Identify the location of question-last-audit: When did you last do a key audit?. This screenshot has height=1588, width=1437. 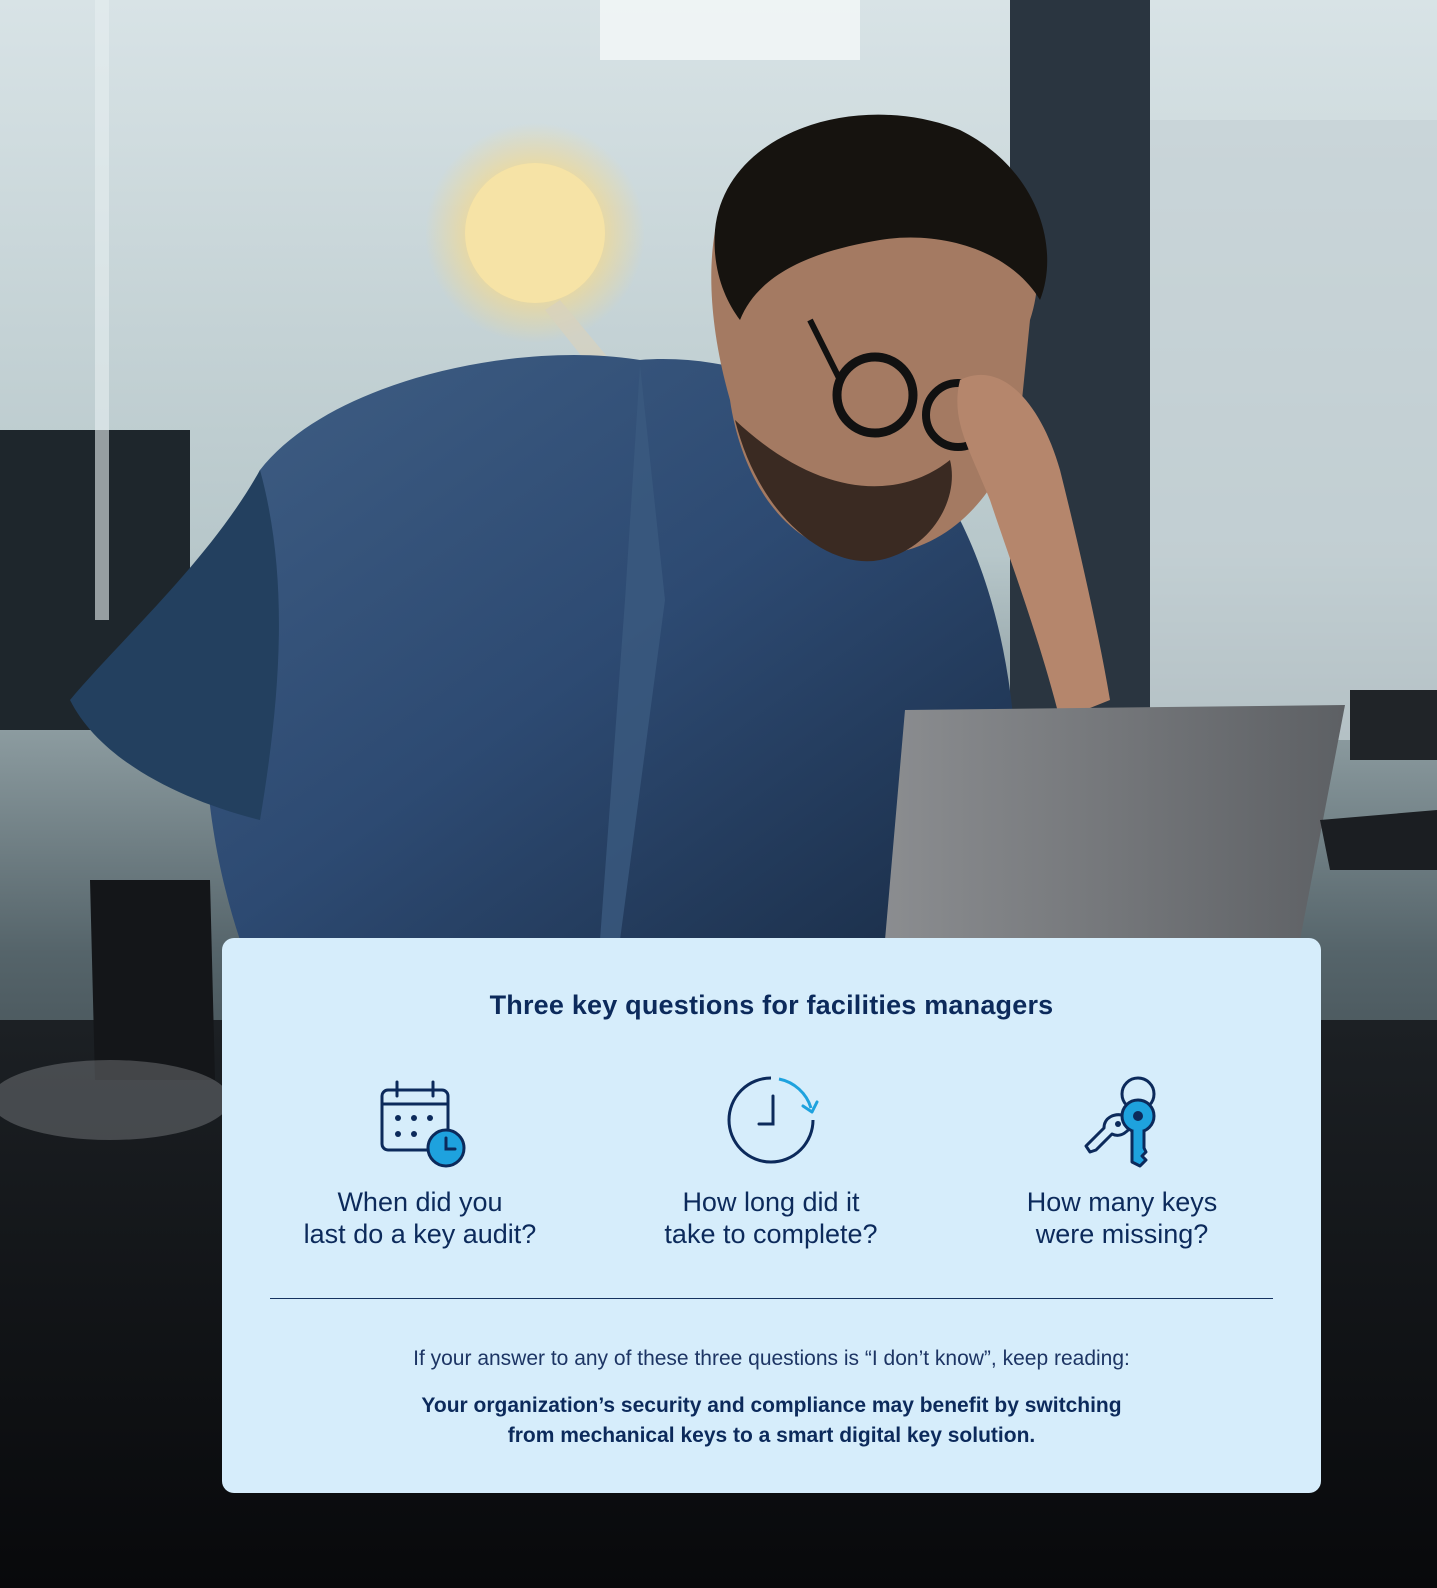
(420, 1161).